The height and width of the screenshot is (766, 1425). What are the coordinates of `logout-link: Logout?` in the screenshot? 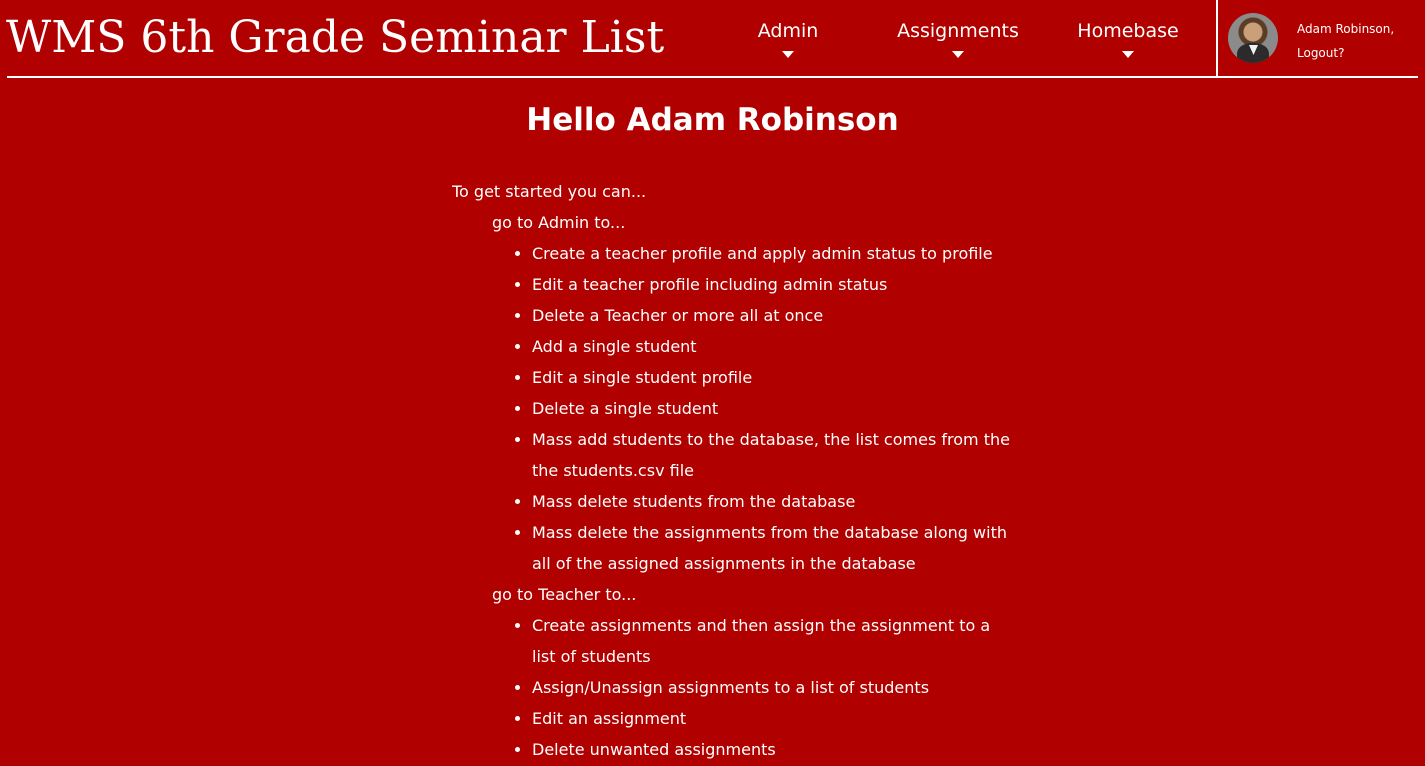 It's located at (1357, 53).